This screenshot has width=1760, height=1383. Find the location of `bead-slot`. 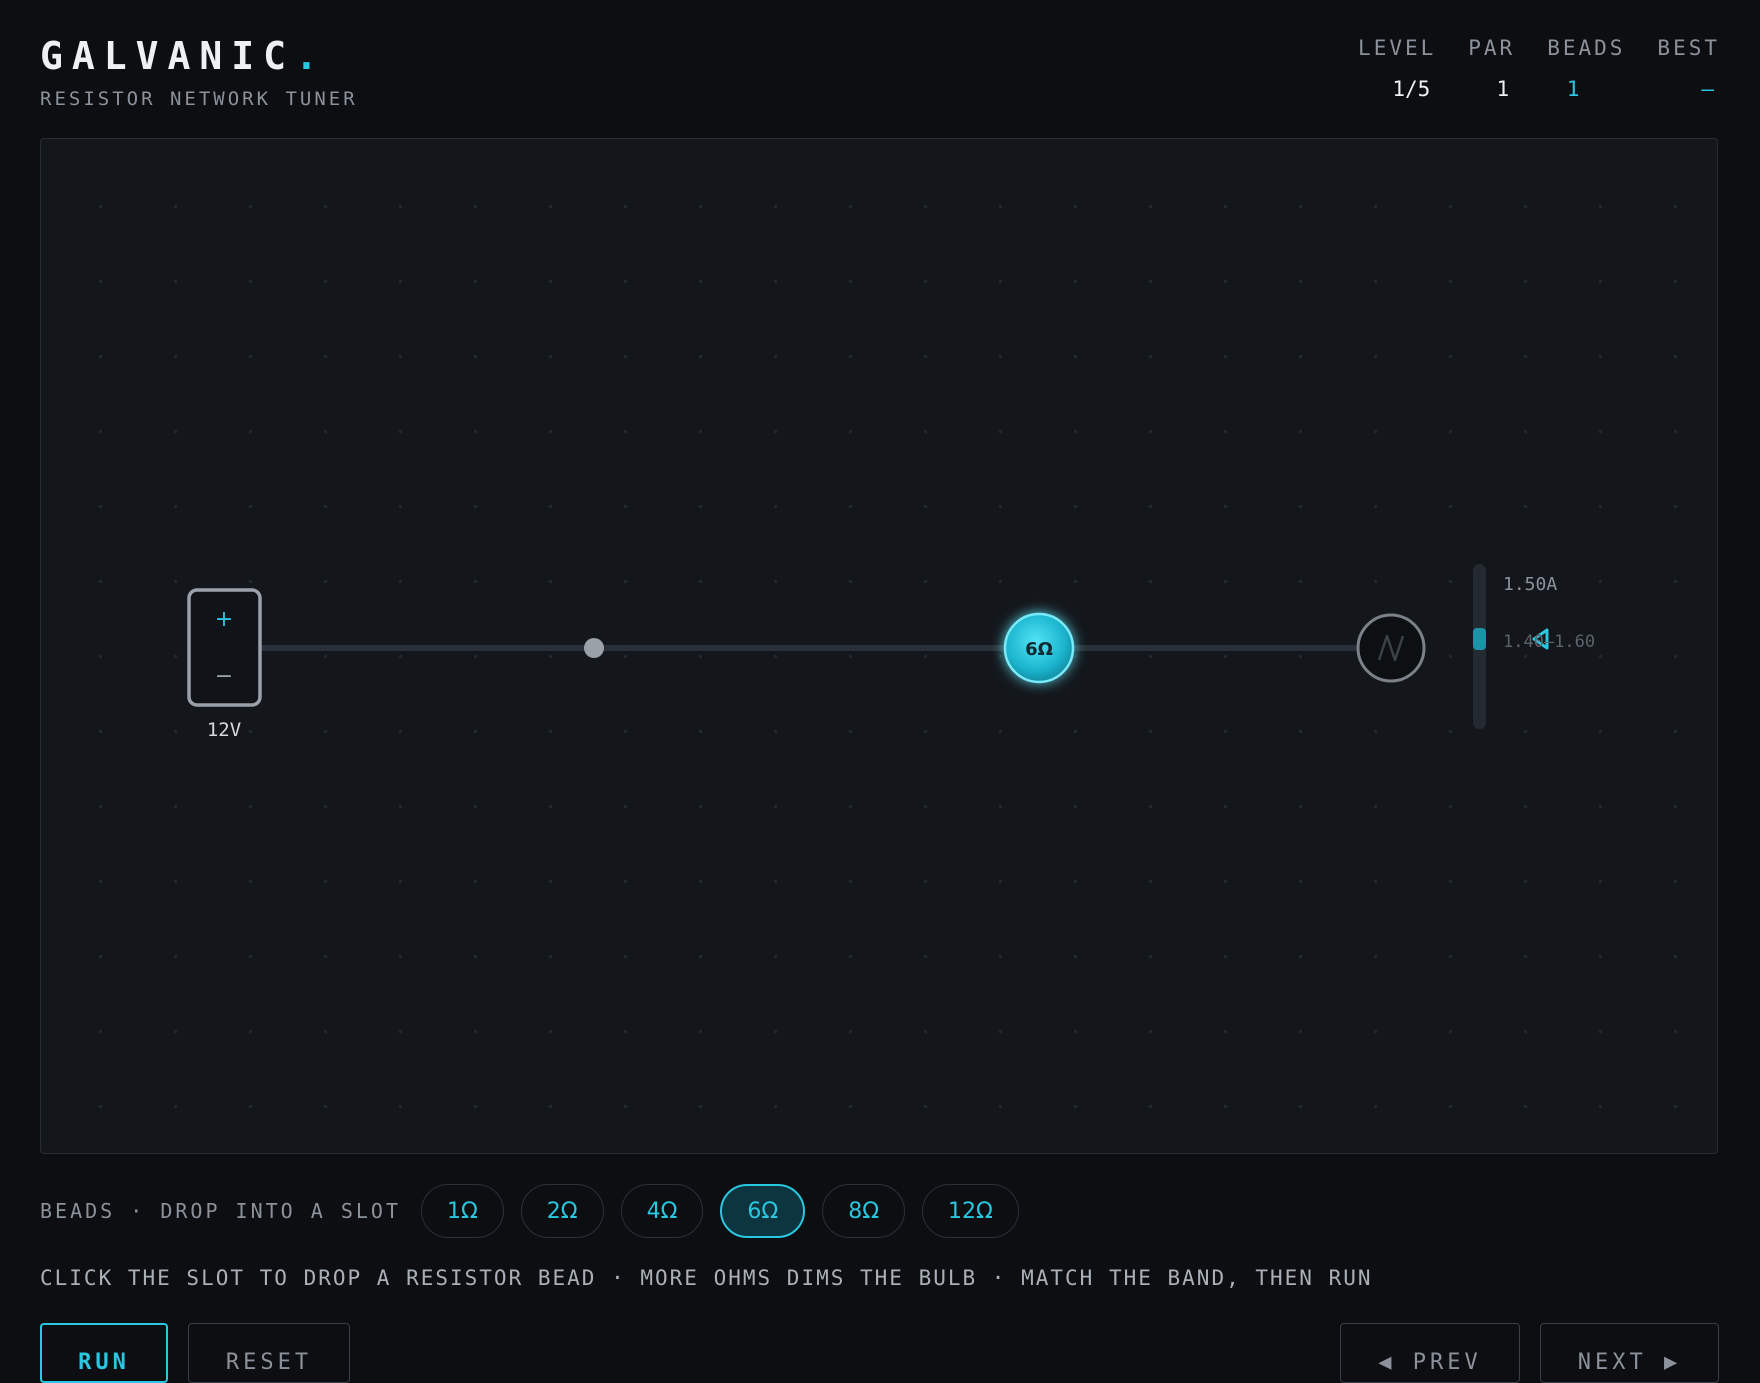

bead-slot is located at coordinates (594, 648).